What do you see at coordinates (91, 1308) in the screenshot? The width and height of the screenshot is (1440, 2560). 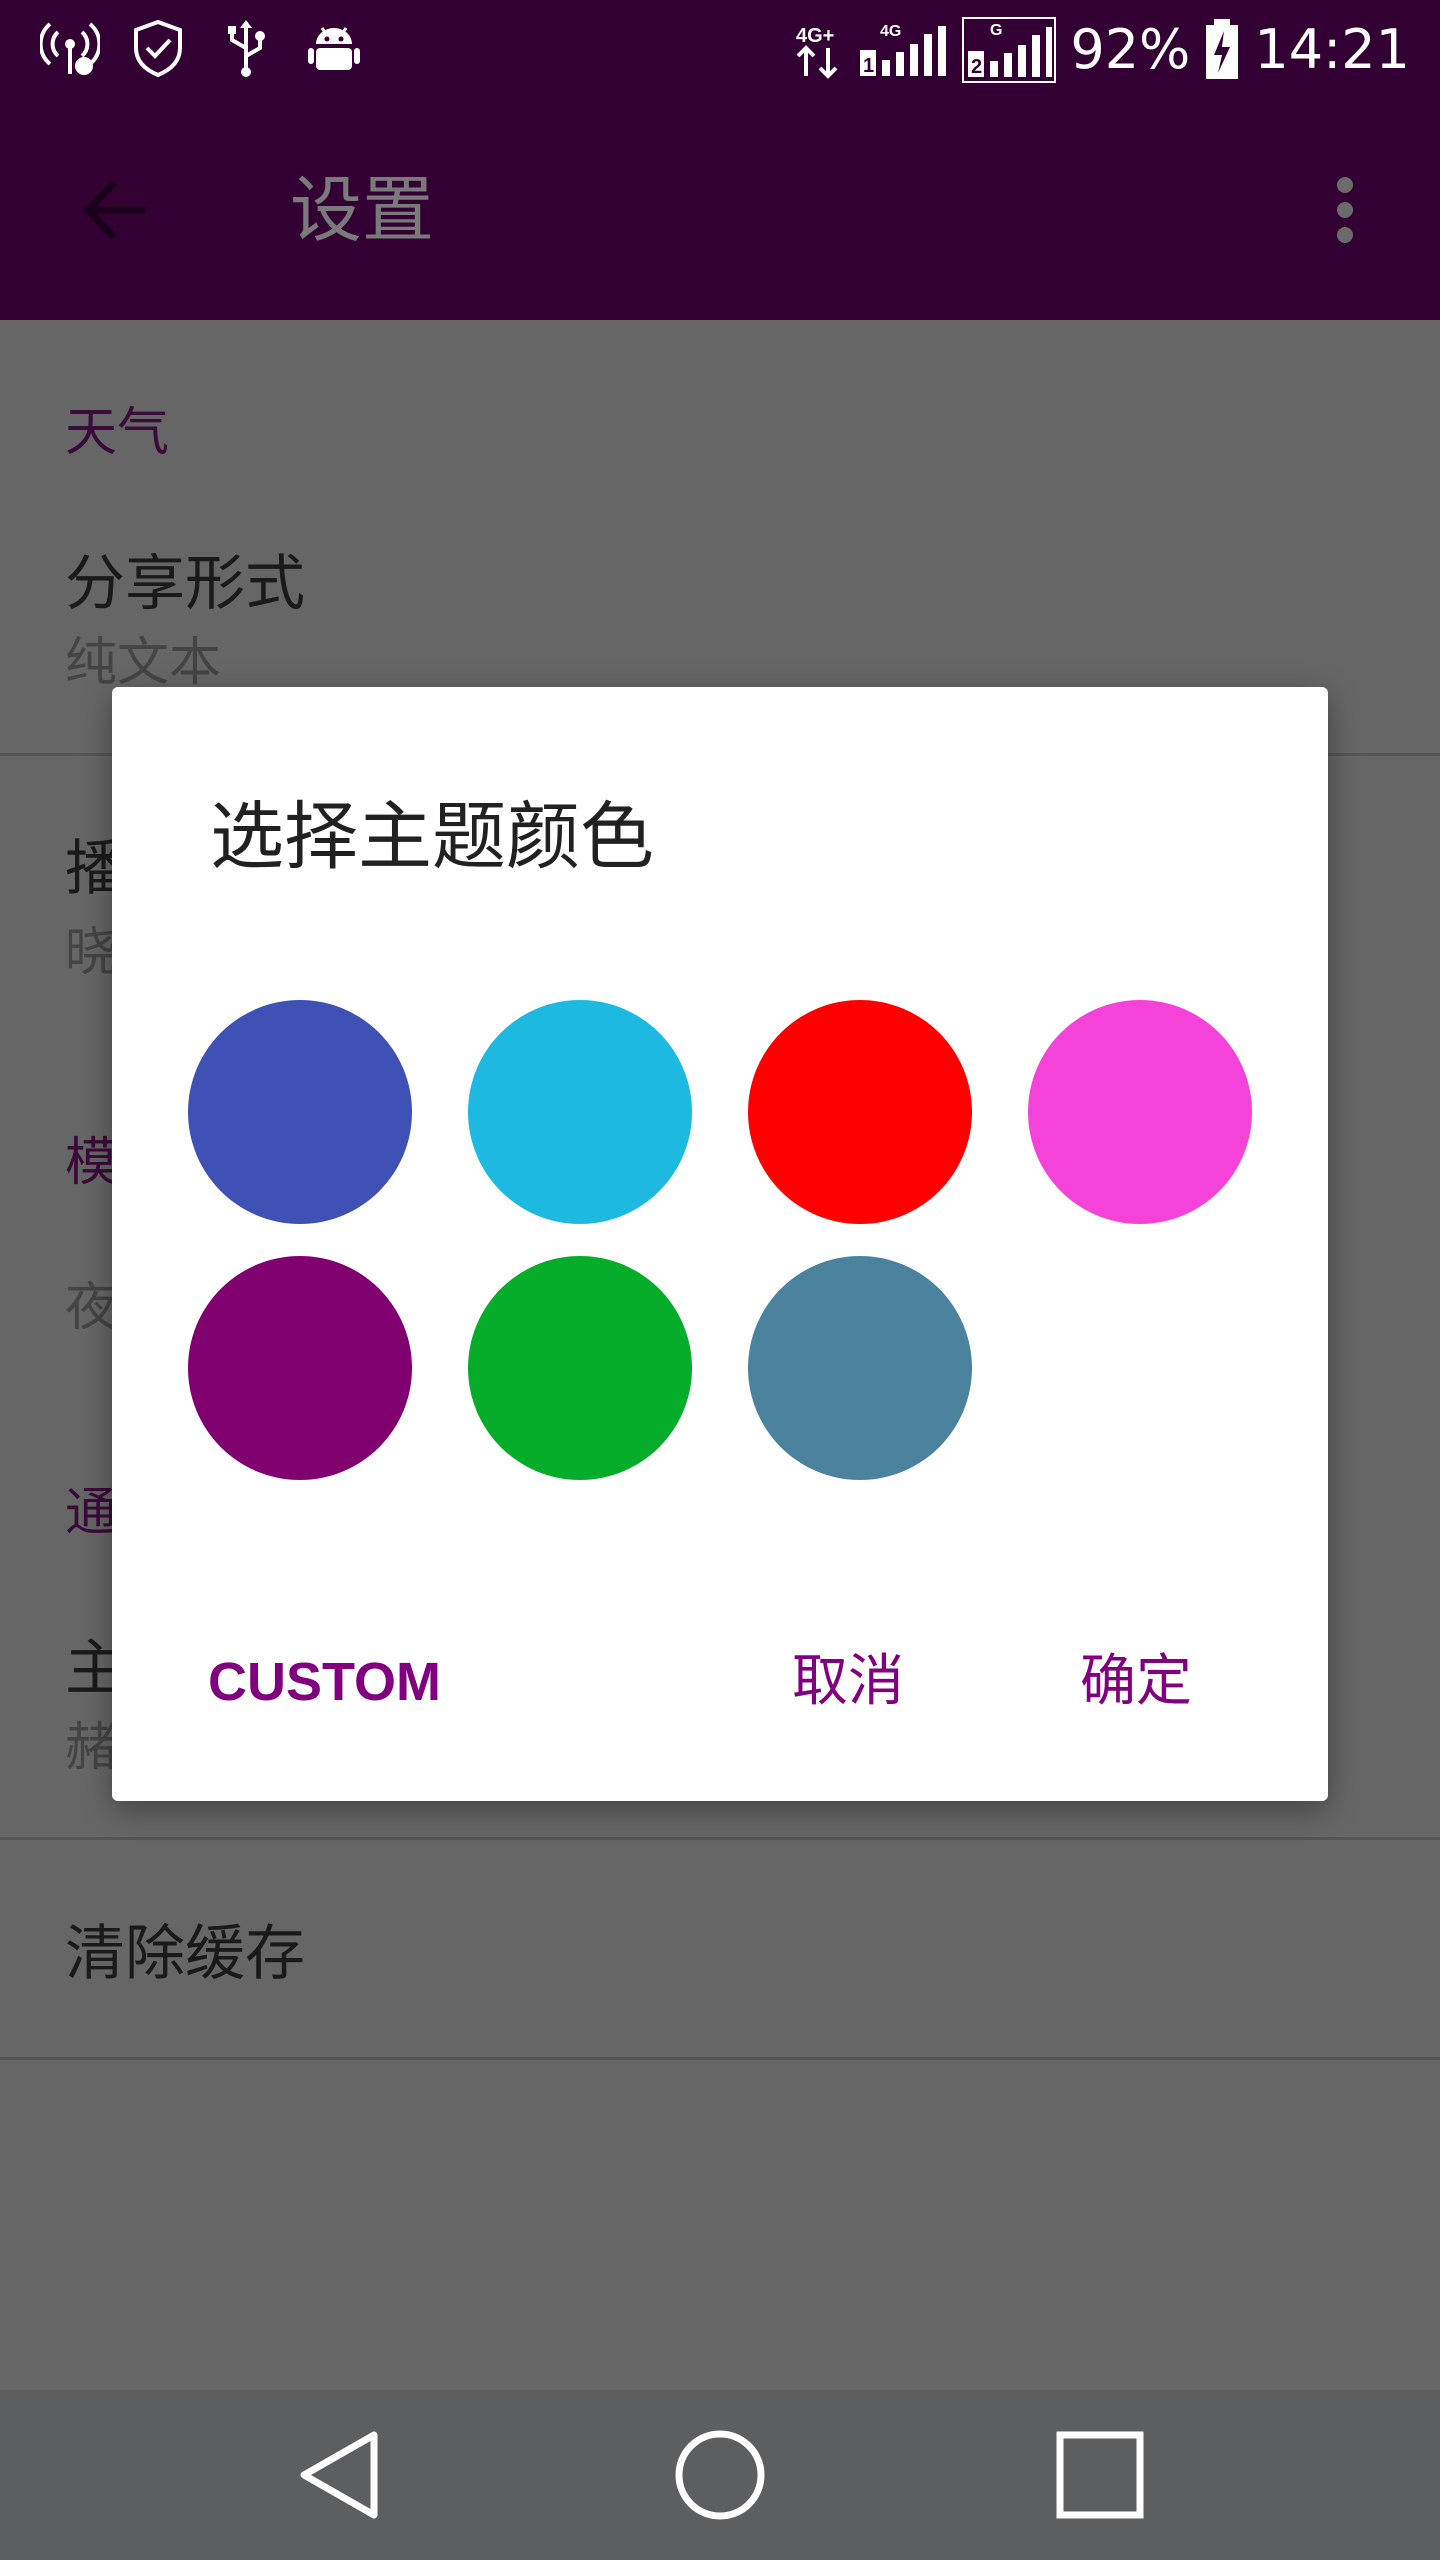 I see `setting-subtitle: 夜` at bounding box center [91, 1308].